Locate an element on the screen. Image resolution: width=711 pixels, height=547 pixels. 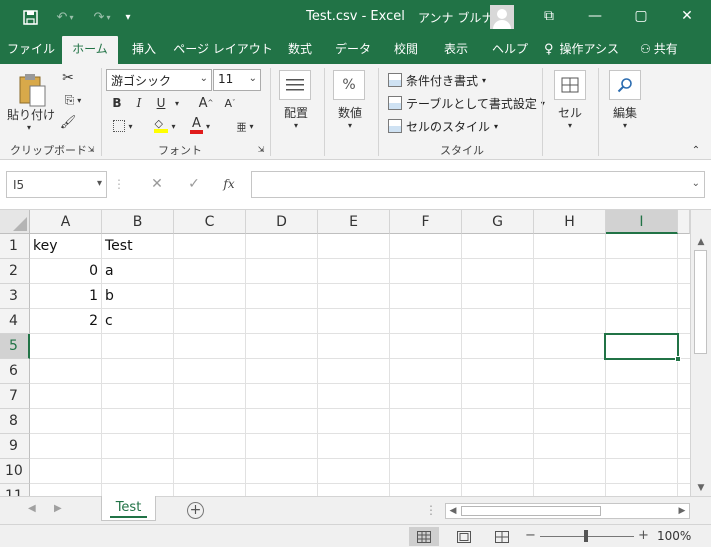
fill-color-button: ◇ ▾ is located at coordinates (165, 126).